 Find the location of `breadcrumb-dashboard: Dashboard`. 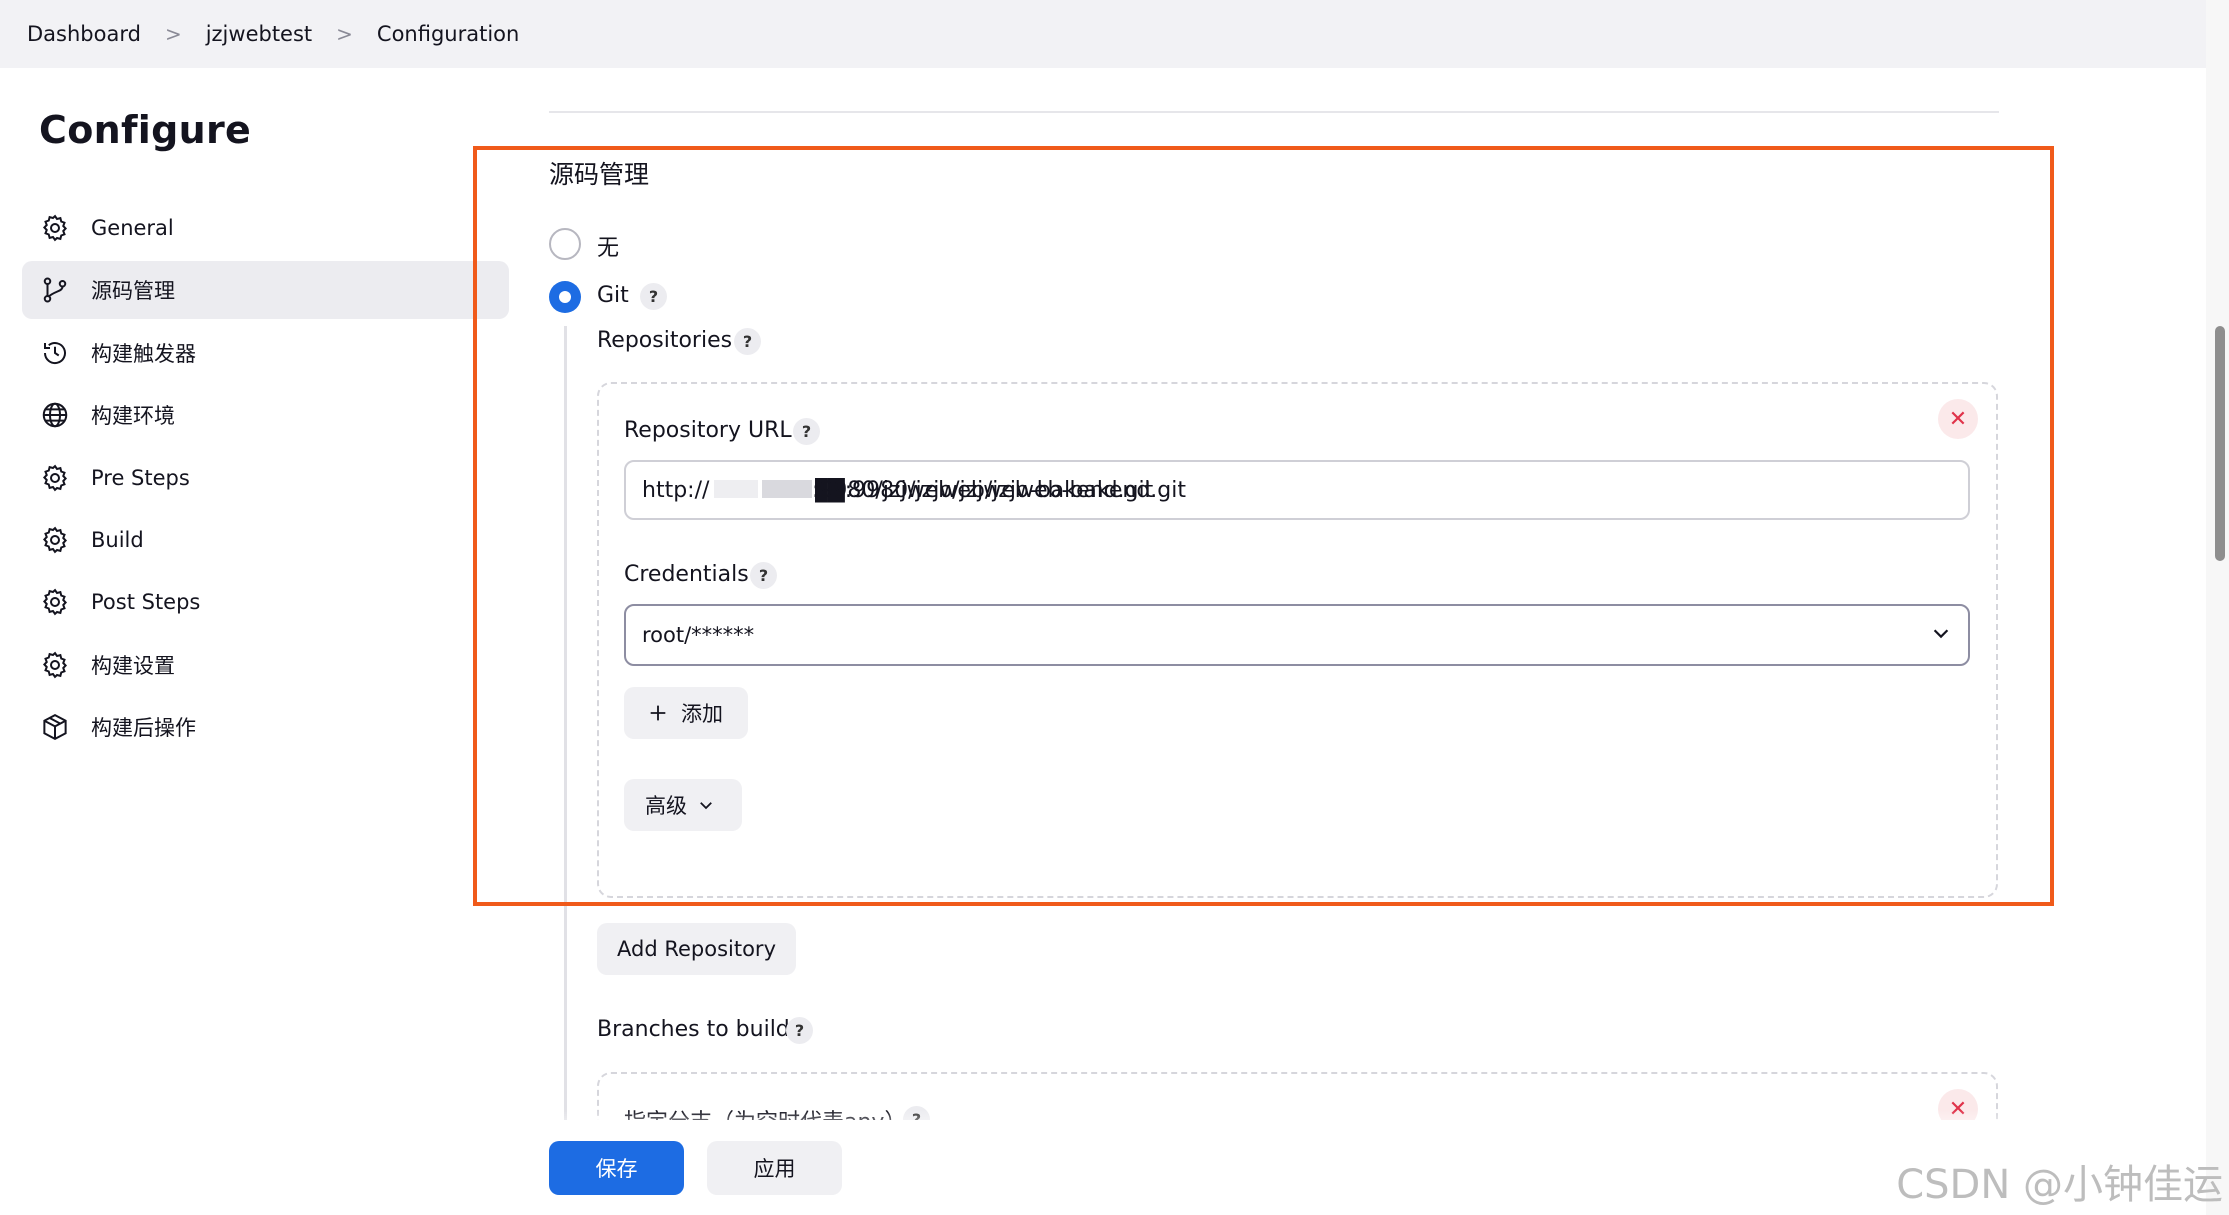

breadcrumb-dashboard: Dashboard is located at coordinates (84, 34).